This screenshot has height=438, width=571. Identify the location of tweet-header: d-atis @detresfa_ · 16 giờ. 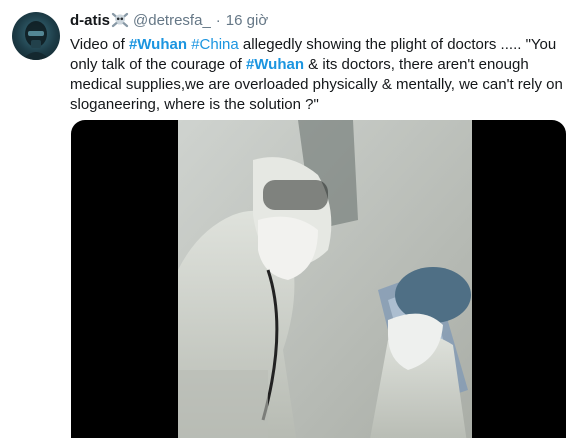
(169, 20).